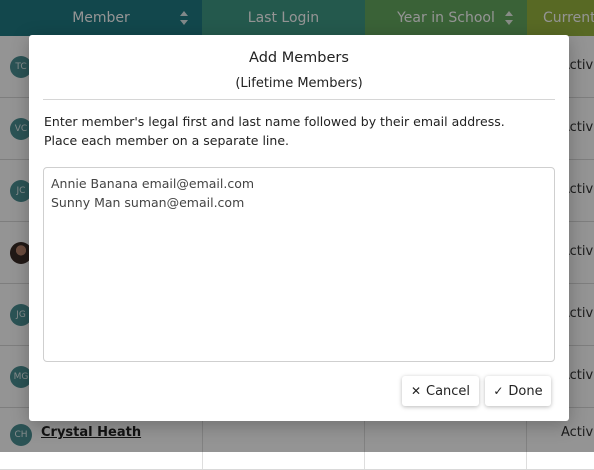 The width and height of the screenshot is (594, 470). Describe the element at coordinates (498, 391) in the screenshot. I see `check-icon: ✓` at that location.